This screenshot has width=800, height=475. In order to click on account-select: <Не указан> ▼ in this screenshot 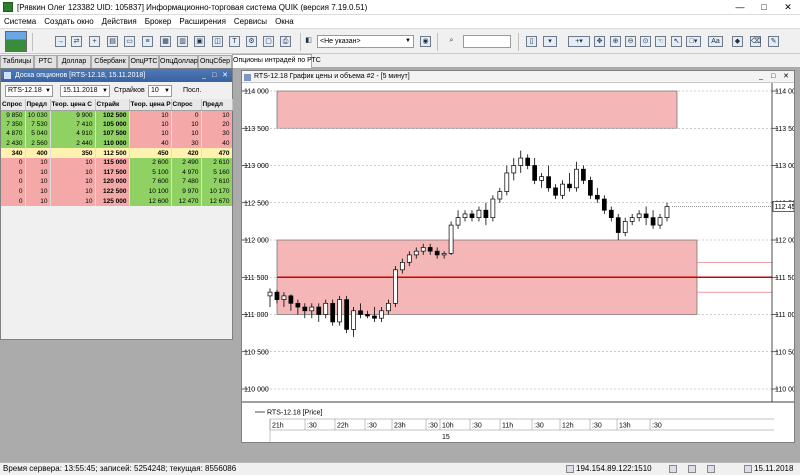, I will do `click(365, 41)`.